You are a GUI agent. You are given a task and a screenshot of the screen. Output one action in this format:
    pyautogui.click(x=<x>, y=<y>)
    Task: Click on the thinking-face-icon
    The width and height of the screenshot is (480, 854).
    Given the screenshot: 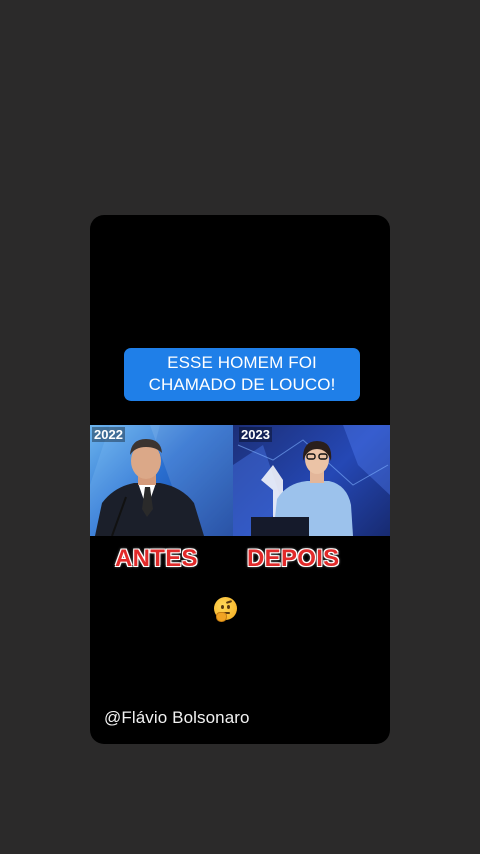 What is the action you would take?
    pyautogui.click(x=225, y=609)
    